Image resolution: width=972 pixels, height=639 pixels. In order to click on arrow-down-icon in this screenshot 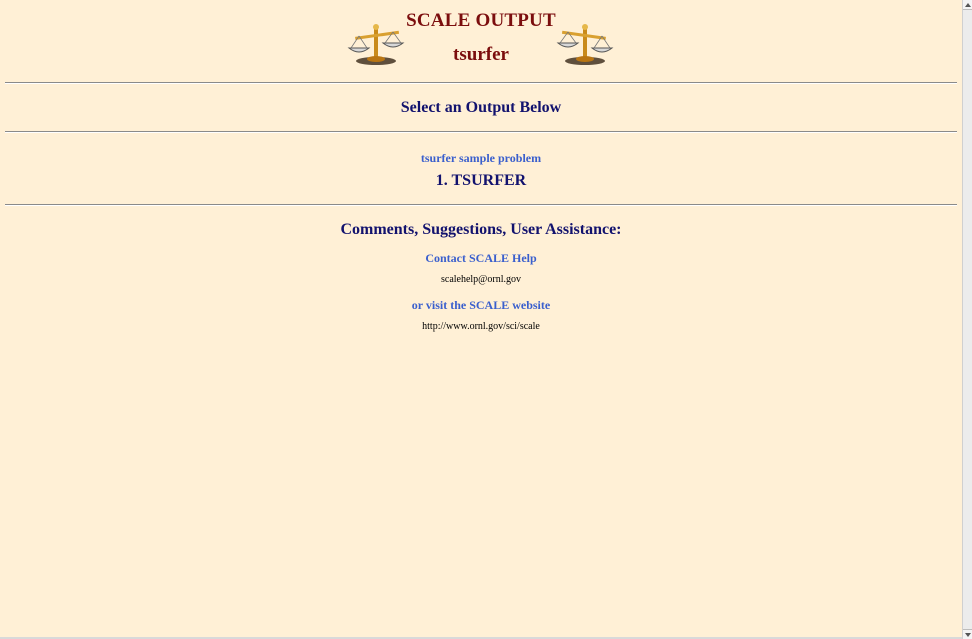, I will do `click(968, 635)`.